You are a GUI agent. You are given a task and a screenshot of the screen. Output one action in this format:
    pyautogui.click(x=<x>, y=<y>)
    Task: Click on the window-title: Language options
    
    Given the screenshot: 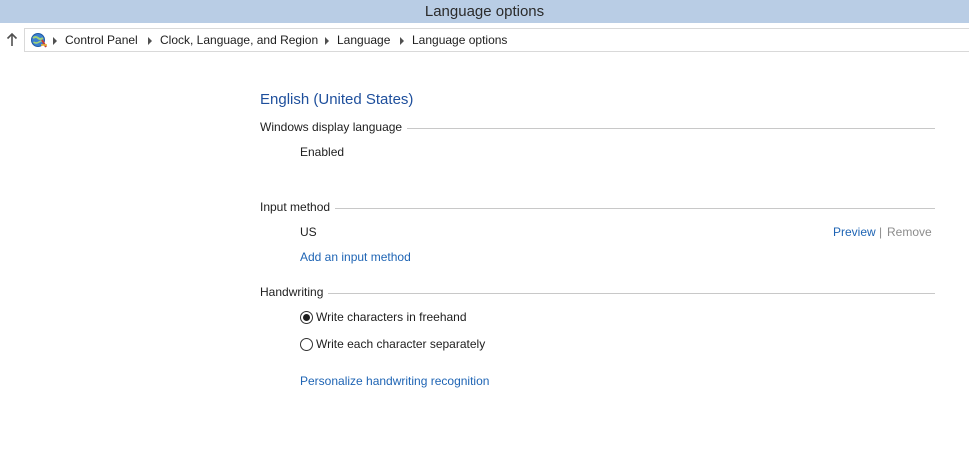 What is the action you would take?
    pyautogui.click(x=484, y=11)
    